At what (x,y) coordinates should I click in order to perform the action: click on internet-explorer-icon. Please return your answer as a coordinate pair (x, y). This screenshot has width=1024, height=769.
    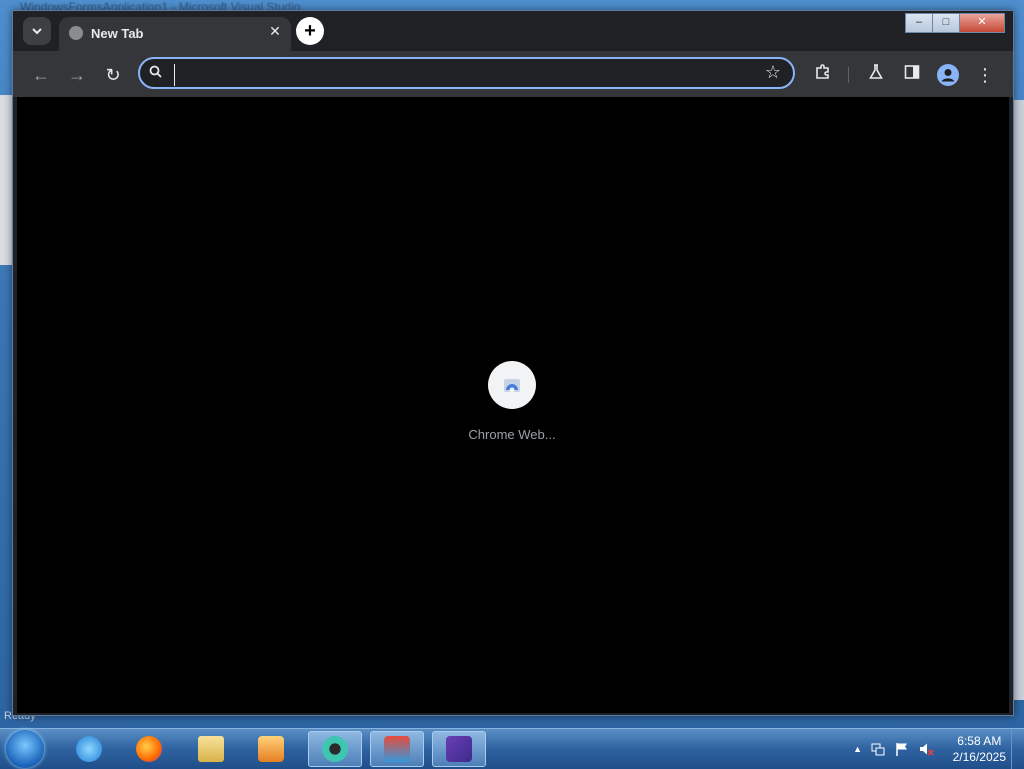
    Looking at the image, I should click on (89, 749).